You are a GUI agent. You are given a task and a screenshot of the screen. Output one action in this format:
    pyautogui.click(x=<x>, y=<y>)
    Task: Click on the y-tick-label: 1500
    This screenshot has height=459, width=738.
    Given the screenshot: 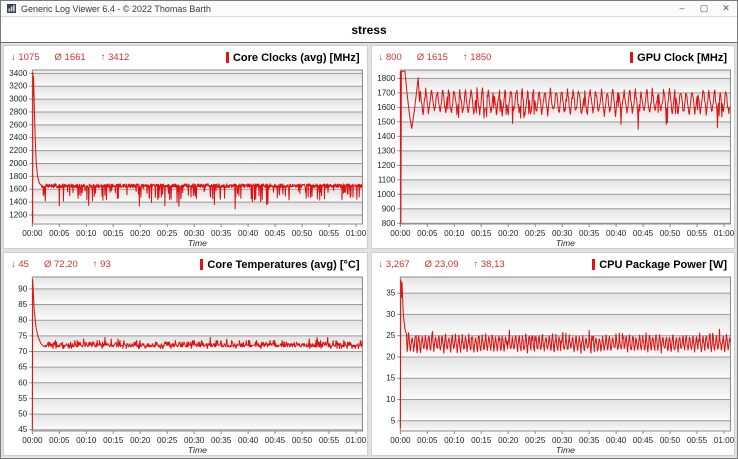 What is the action you would take?
    pyautogui.click(x=386, y=121)
    